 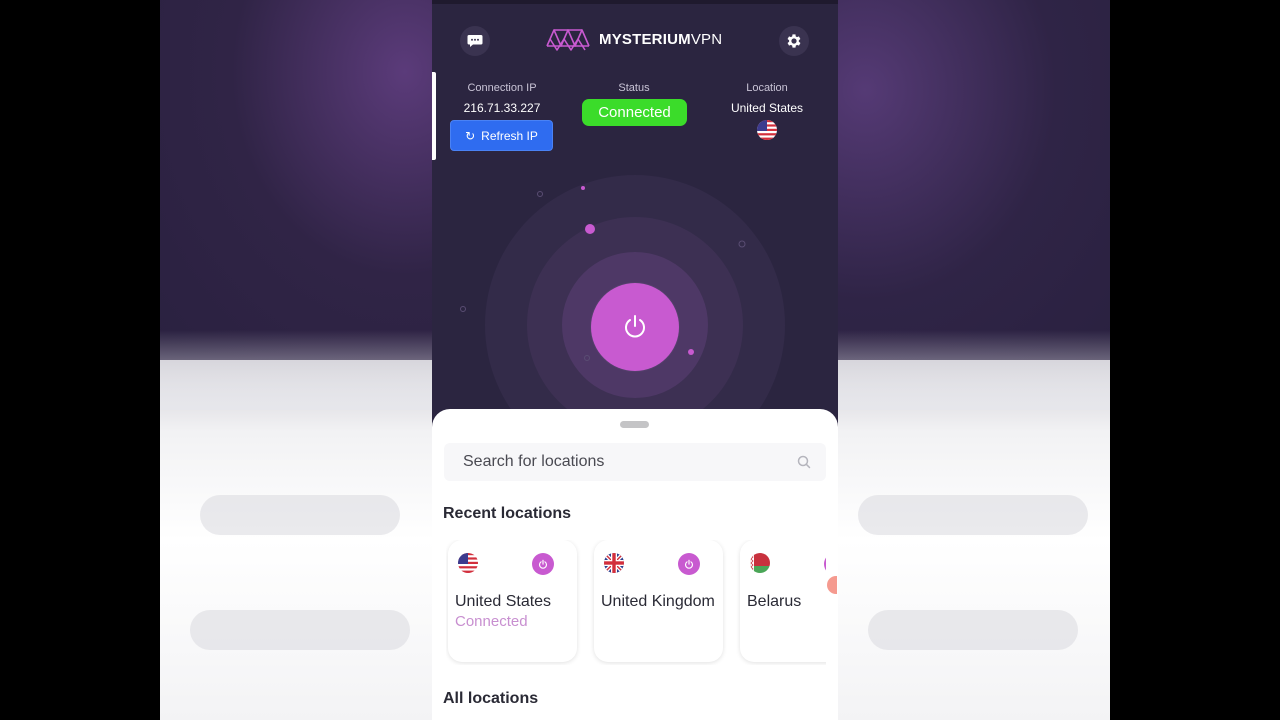 I want to click on status-block: Status, so click(x=634, y=88).